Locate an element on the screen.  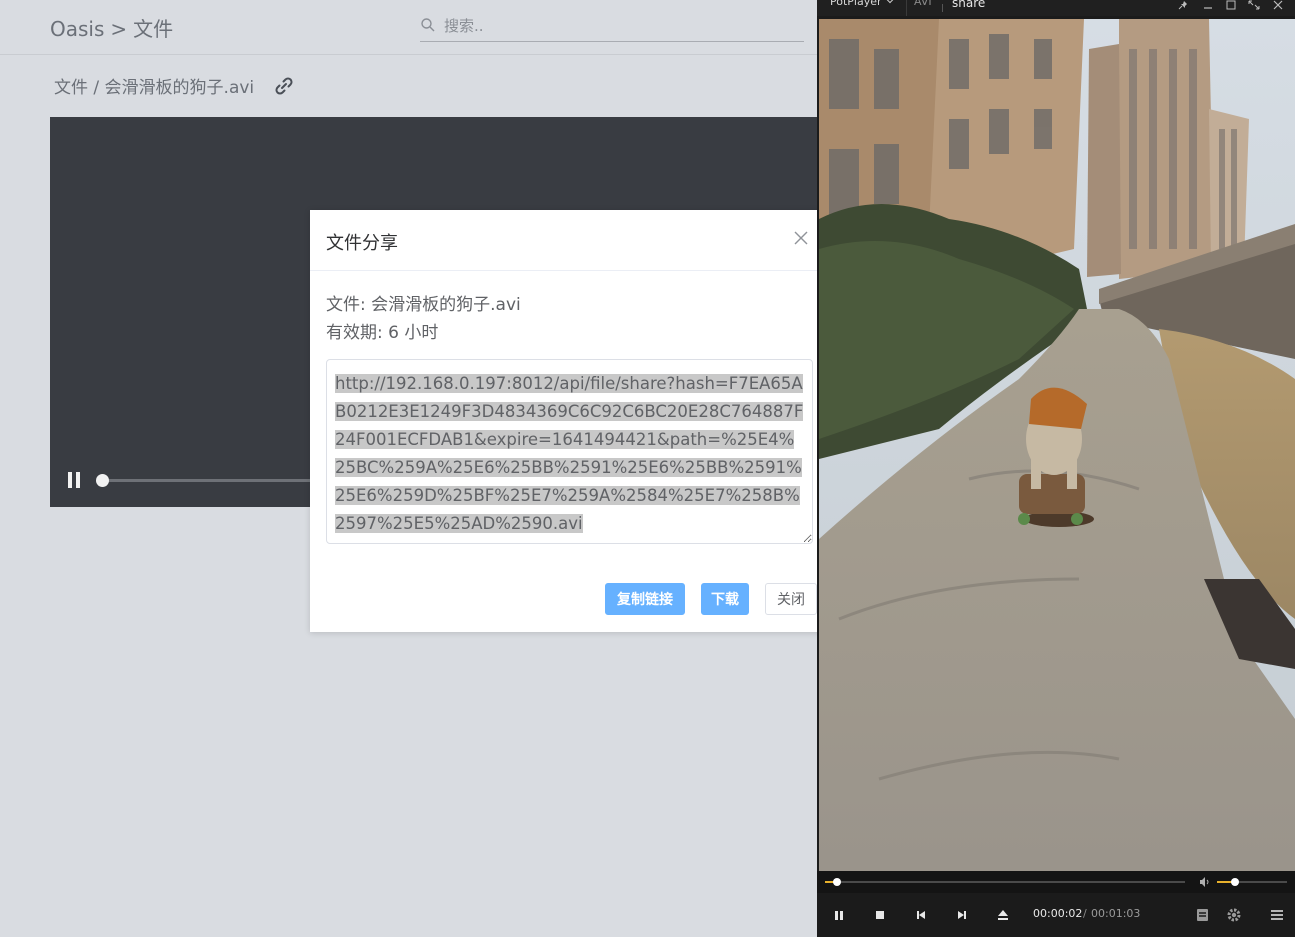
window-controls is located at coordinates (1231, 8).